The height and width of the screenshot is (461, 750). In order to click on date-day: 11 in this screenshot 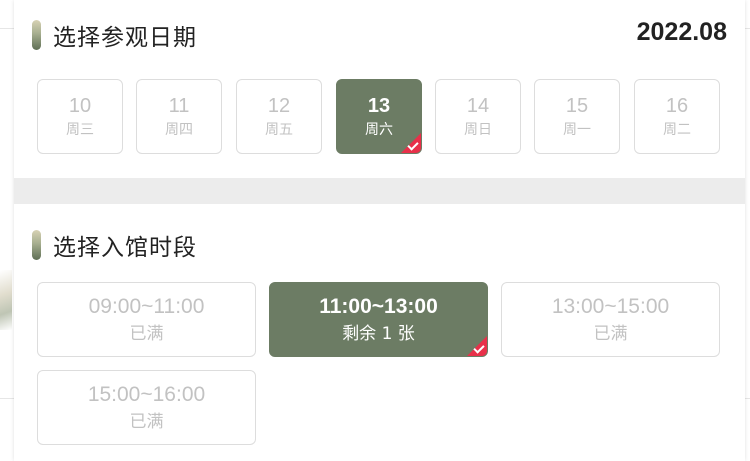, I will do `click(179, 105)`.